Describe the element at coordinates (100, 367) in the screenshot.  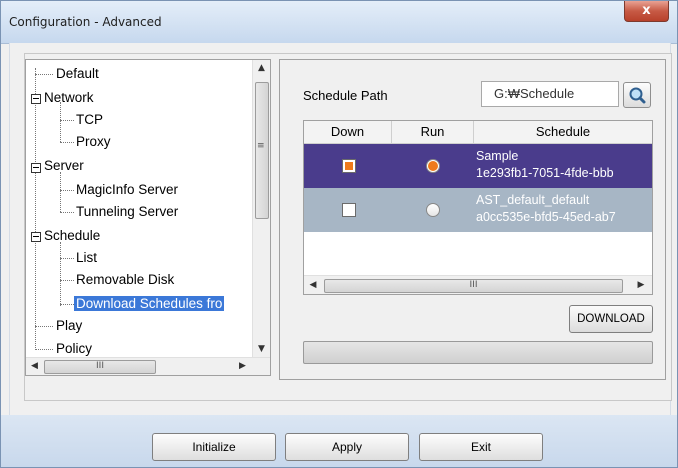
I see `tree-hscroll-thumb: III` at that location.